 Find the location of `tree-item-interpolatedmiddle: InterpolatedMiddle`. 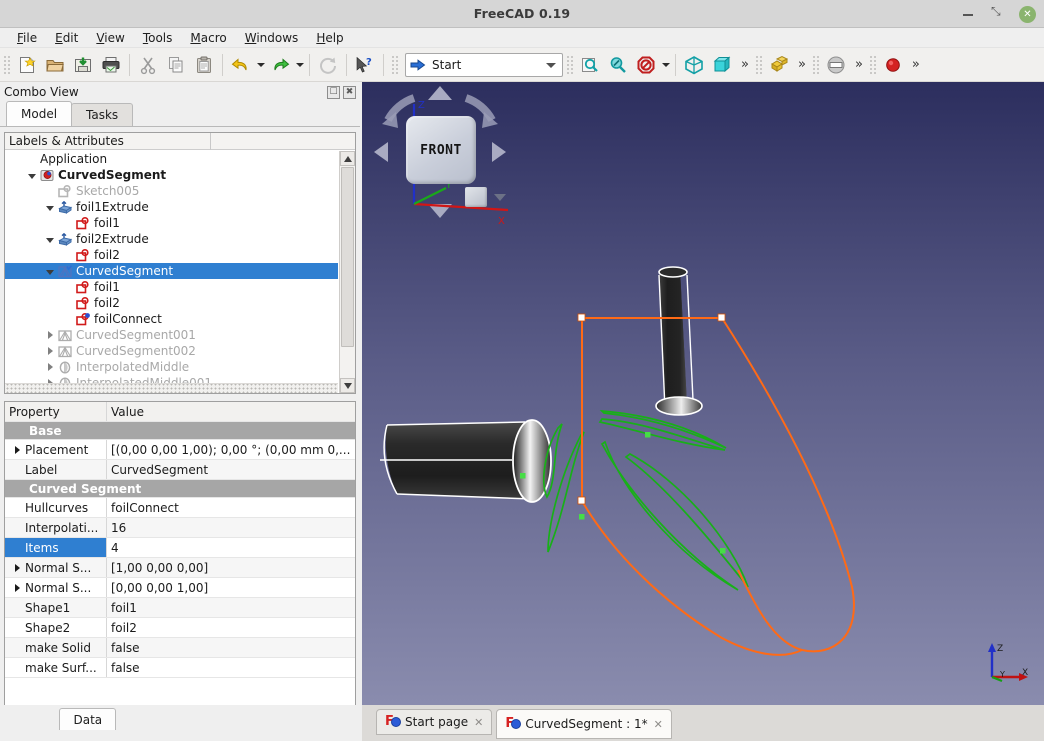

tree-item-interpolatedmiddle: InterpolatedMiddle is located at coordinates (171, 367).